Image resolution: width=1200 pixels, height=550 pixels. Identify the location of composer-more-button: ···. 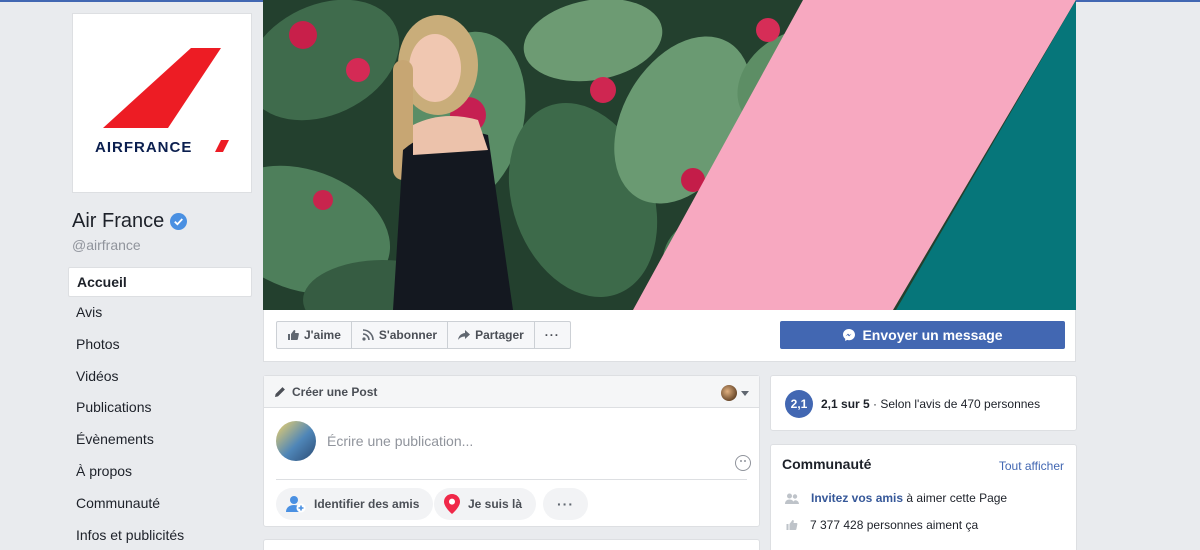
(565, 504).